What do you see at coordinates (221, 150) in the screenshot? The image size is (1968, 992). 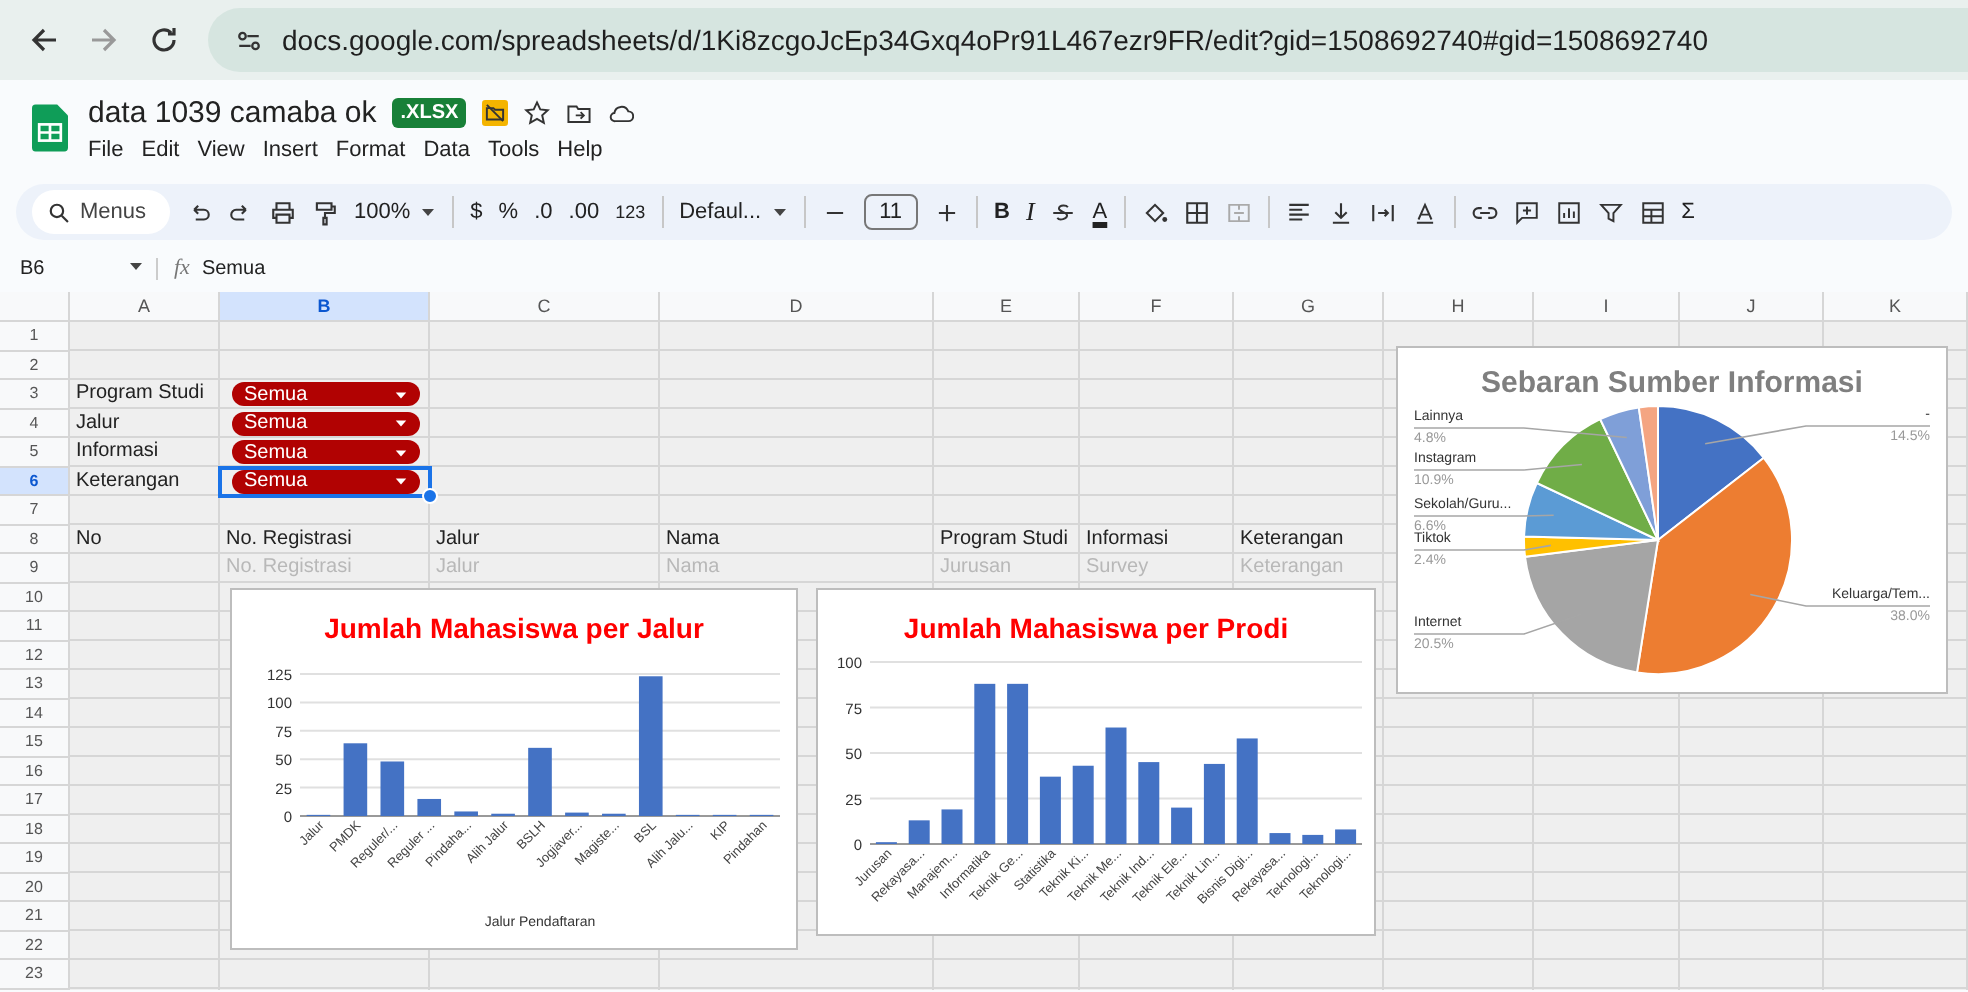 I see `menu-item: View` at bounding box center [221, 150].